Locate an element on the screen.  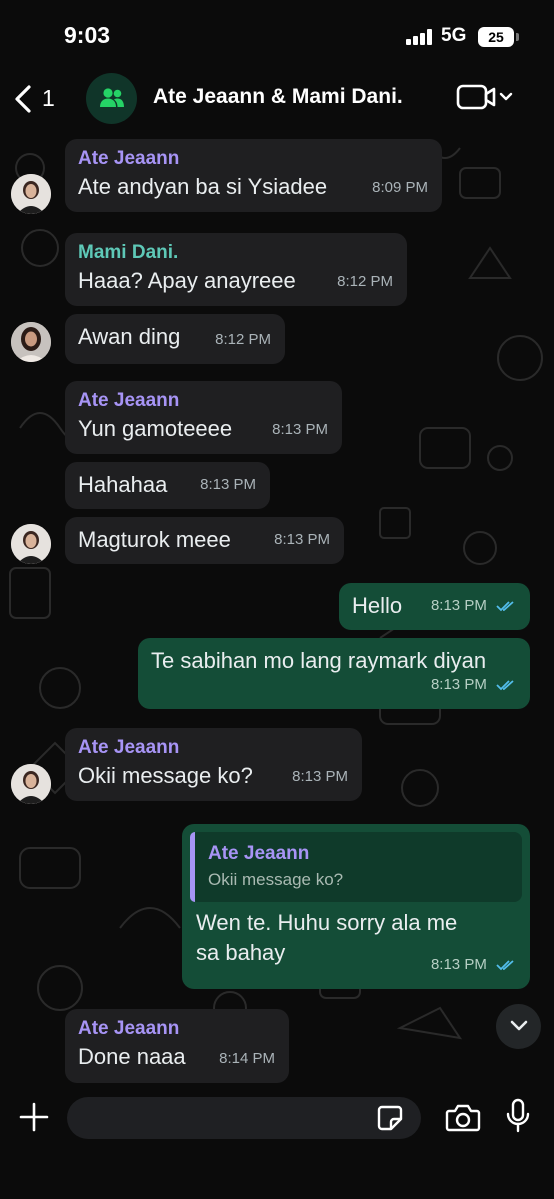
message-bubble-incoming: Ate Jeaann Yun gamoteeee 8:13 PM is located at coordinates (203, 417).